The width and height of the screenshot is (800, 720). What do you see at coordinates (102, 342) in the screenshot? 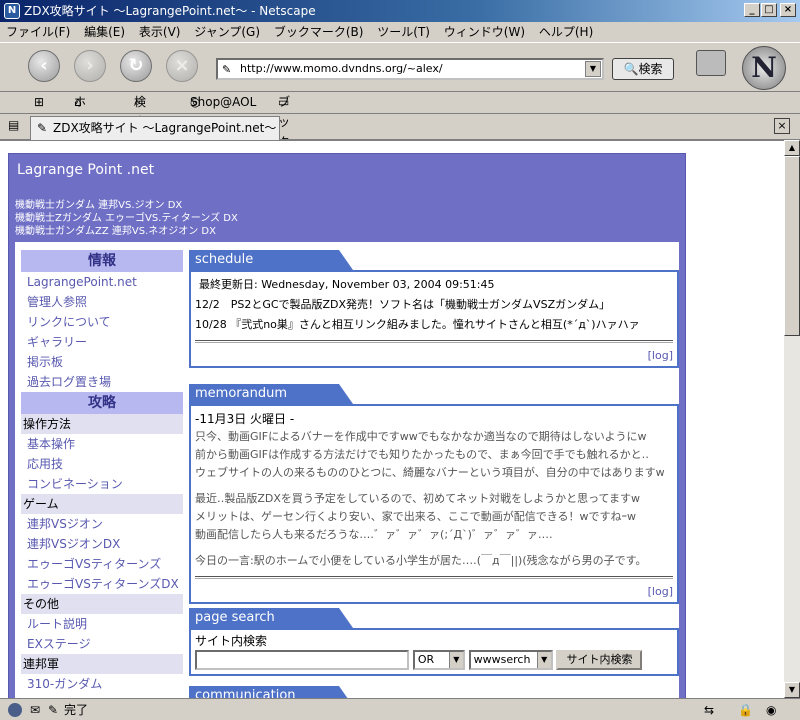
I see `sidebar-link: ギャラリー` at bounding box center [102, 342].